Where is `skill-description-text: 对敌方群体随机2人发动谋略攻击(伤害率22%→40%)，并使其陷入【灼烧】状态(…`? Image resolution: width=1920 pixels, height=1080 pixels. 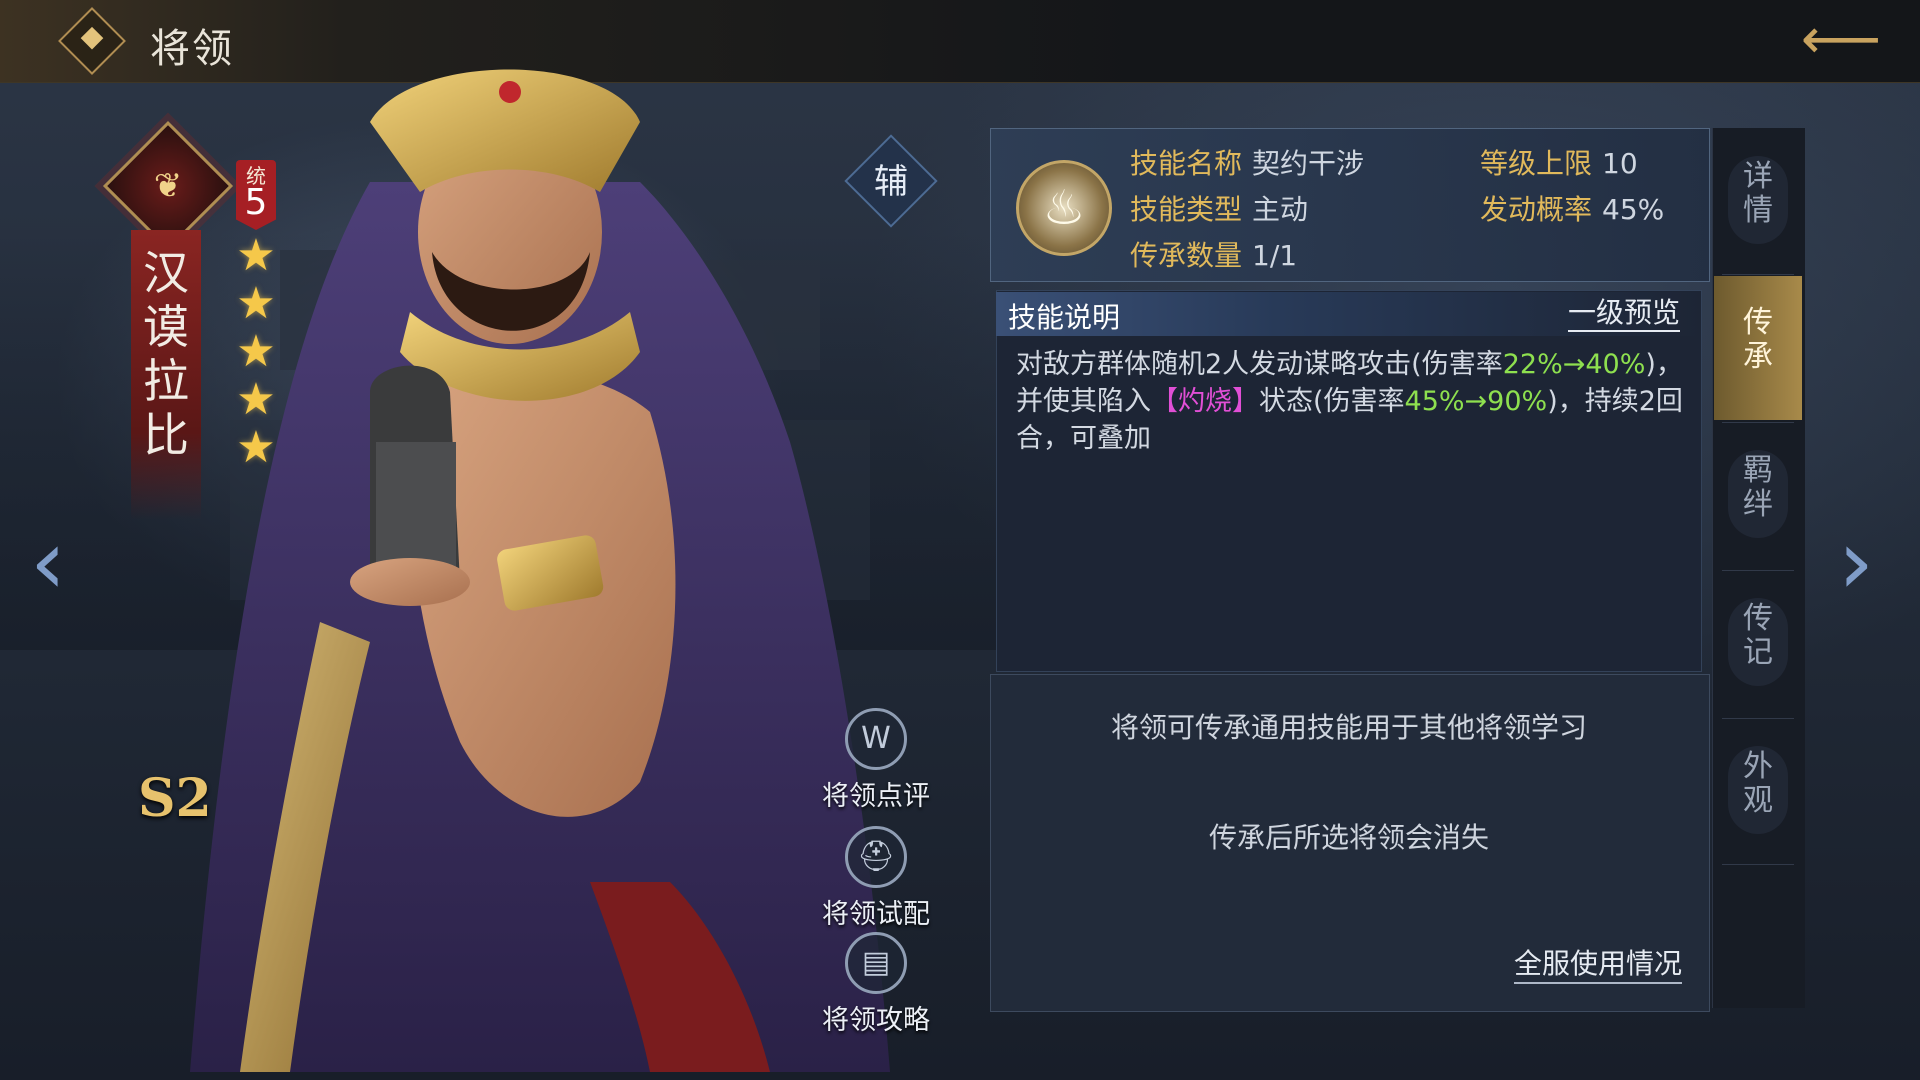 skill-description-text: 对敌方群体随机2人发动谋略攻击(伤害率22%→40%)，并使其陷入【灼烧】状态(… is located at coordinates (1351, 401).